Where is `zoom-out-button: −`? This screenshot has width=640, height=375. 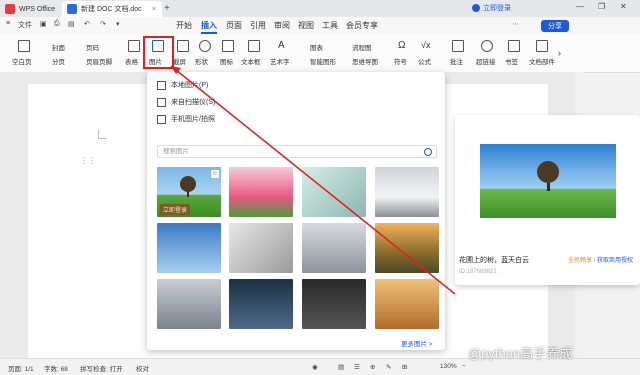
zoom-out-button: − is located at coordinates (464, 366).